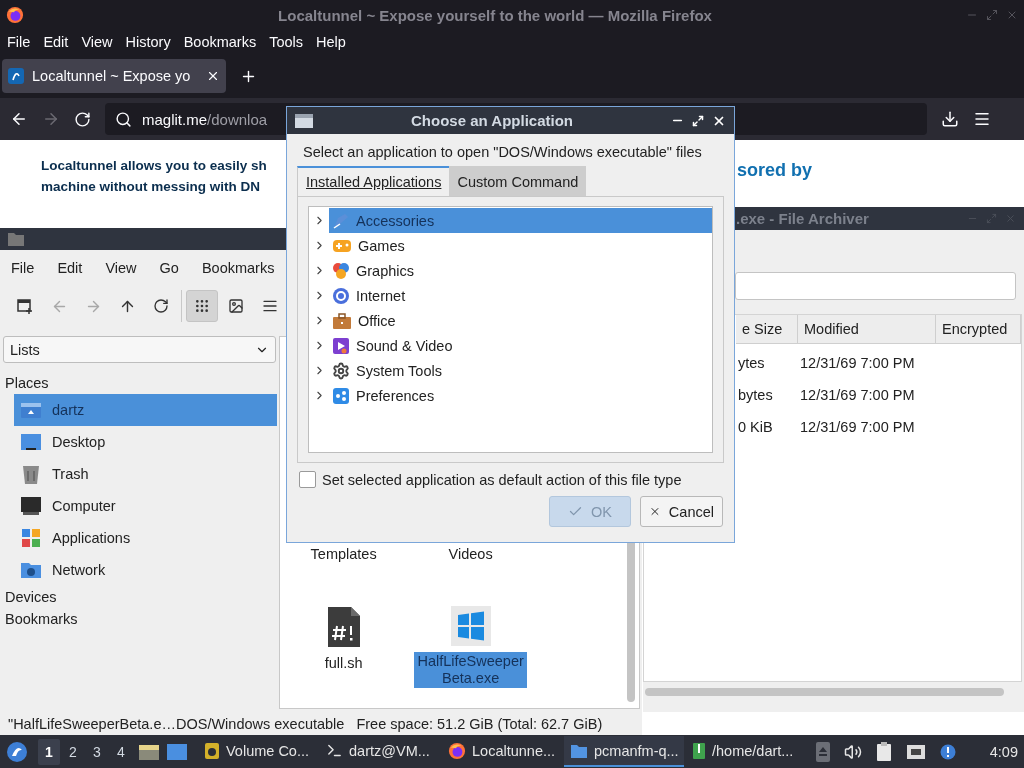 This screenshot has width=1024, height=768. What do you see at coordinates (307, 479) in the screenshot?
I see `checkbox` at bounding box center [307, 479].